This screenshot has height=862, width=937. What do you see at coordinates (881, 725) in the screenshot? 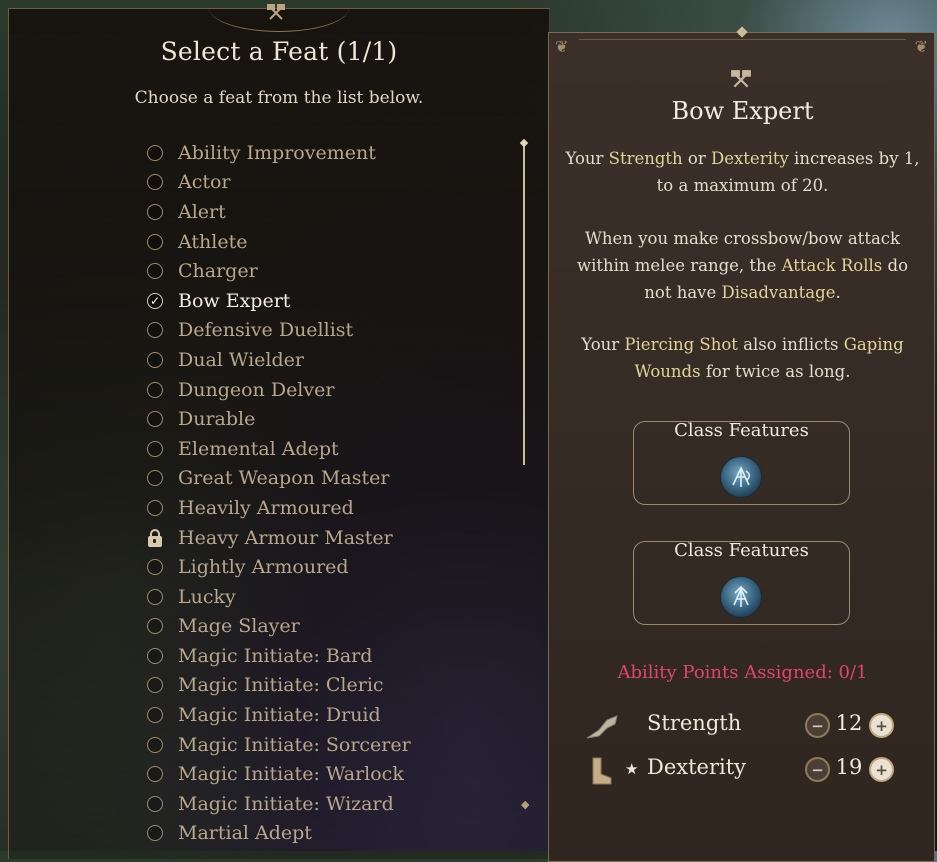
I see `increase-strength-button: +` at bounding box center [881, 725].